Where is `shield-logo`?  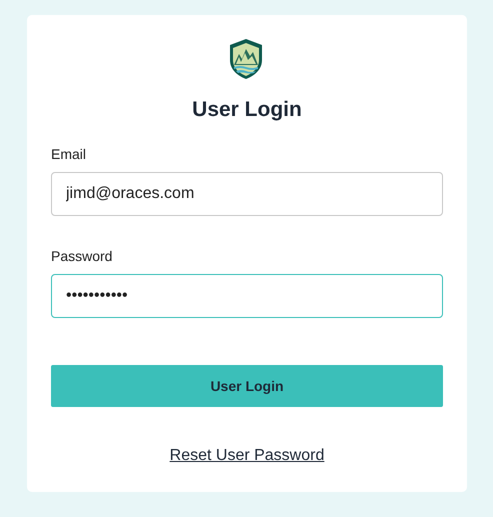 shield-logo is located at coordinates (246, 59).